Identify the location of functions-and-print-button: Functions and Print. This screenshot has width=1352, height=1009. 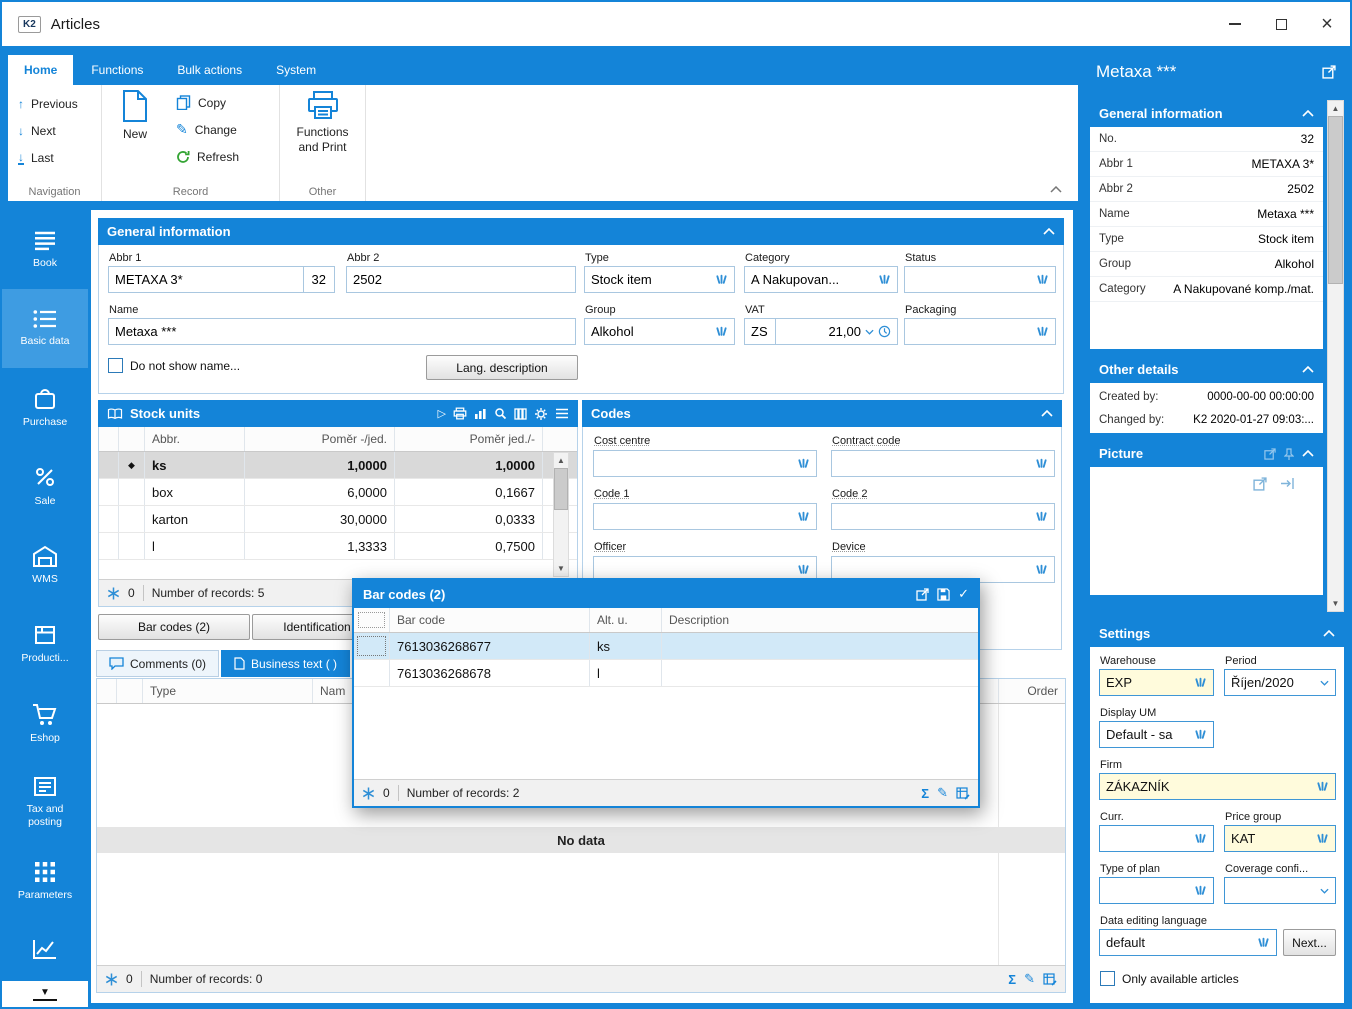
(322, 120).